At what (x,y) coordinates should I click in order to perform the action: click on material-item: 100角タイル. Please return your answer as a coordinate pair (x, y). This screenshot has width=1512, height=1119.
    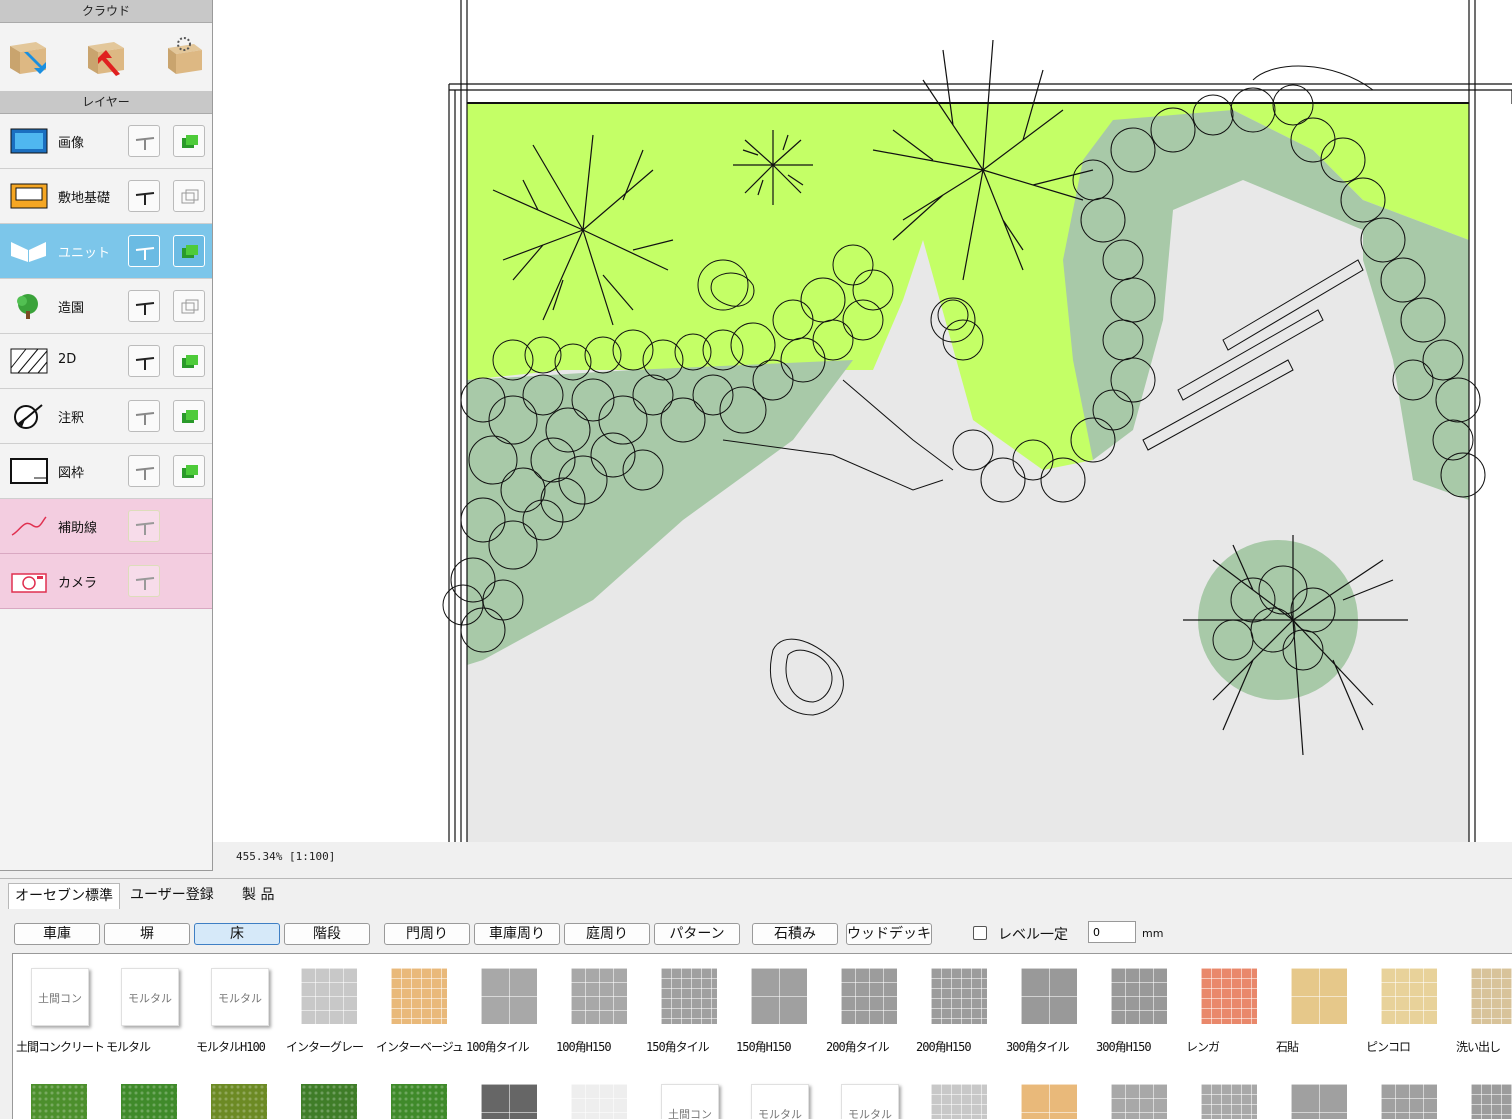
    Looking at the image, I should click on (508, 1006).